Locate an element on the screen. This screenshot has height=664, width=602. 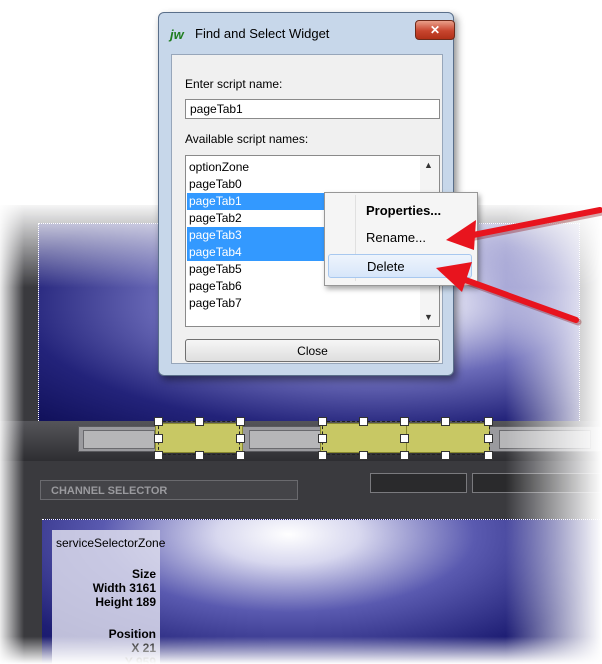
width-value: Width 3161 is located at coordinates (124, 588).